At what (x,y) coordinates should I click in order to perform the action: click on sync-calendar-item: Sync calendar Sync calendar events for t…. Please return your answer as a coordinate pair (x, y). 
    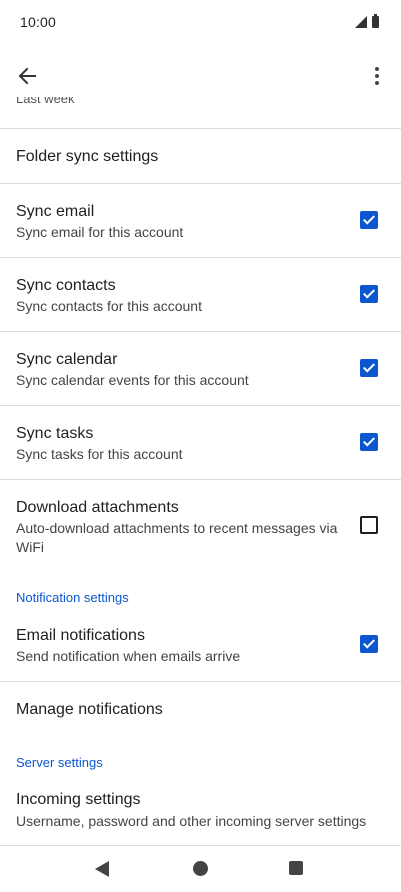
    Looking at the image, I should click on (200, 368).